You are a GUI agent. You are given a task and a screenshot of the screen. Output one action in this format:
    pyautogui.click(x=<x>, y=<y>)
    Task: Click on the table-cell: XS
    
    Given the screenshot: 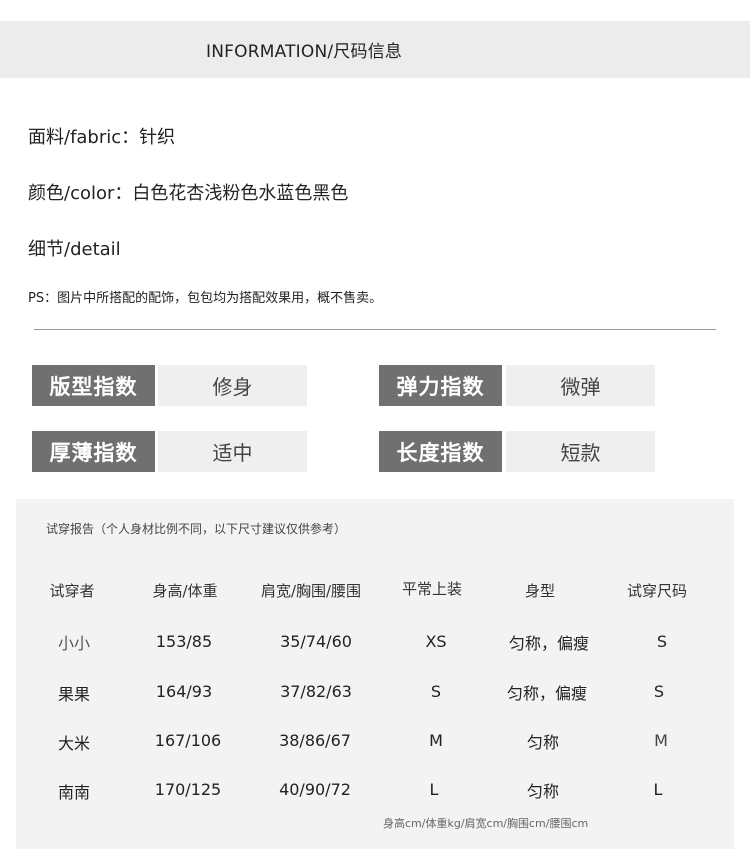 What is the action you would take?
    pyautogui.click(x=436, y=641)
    